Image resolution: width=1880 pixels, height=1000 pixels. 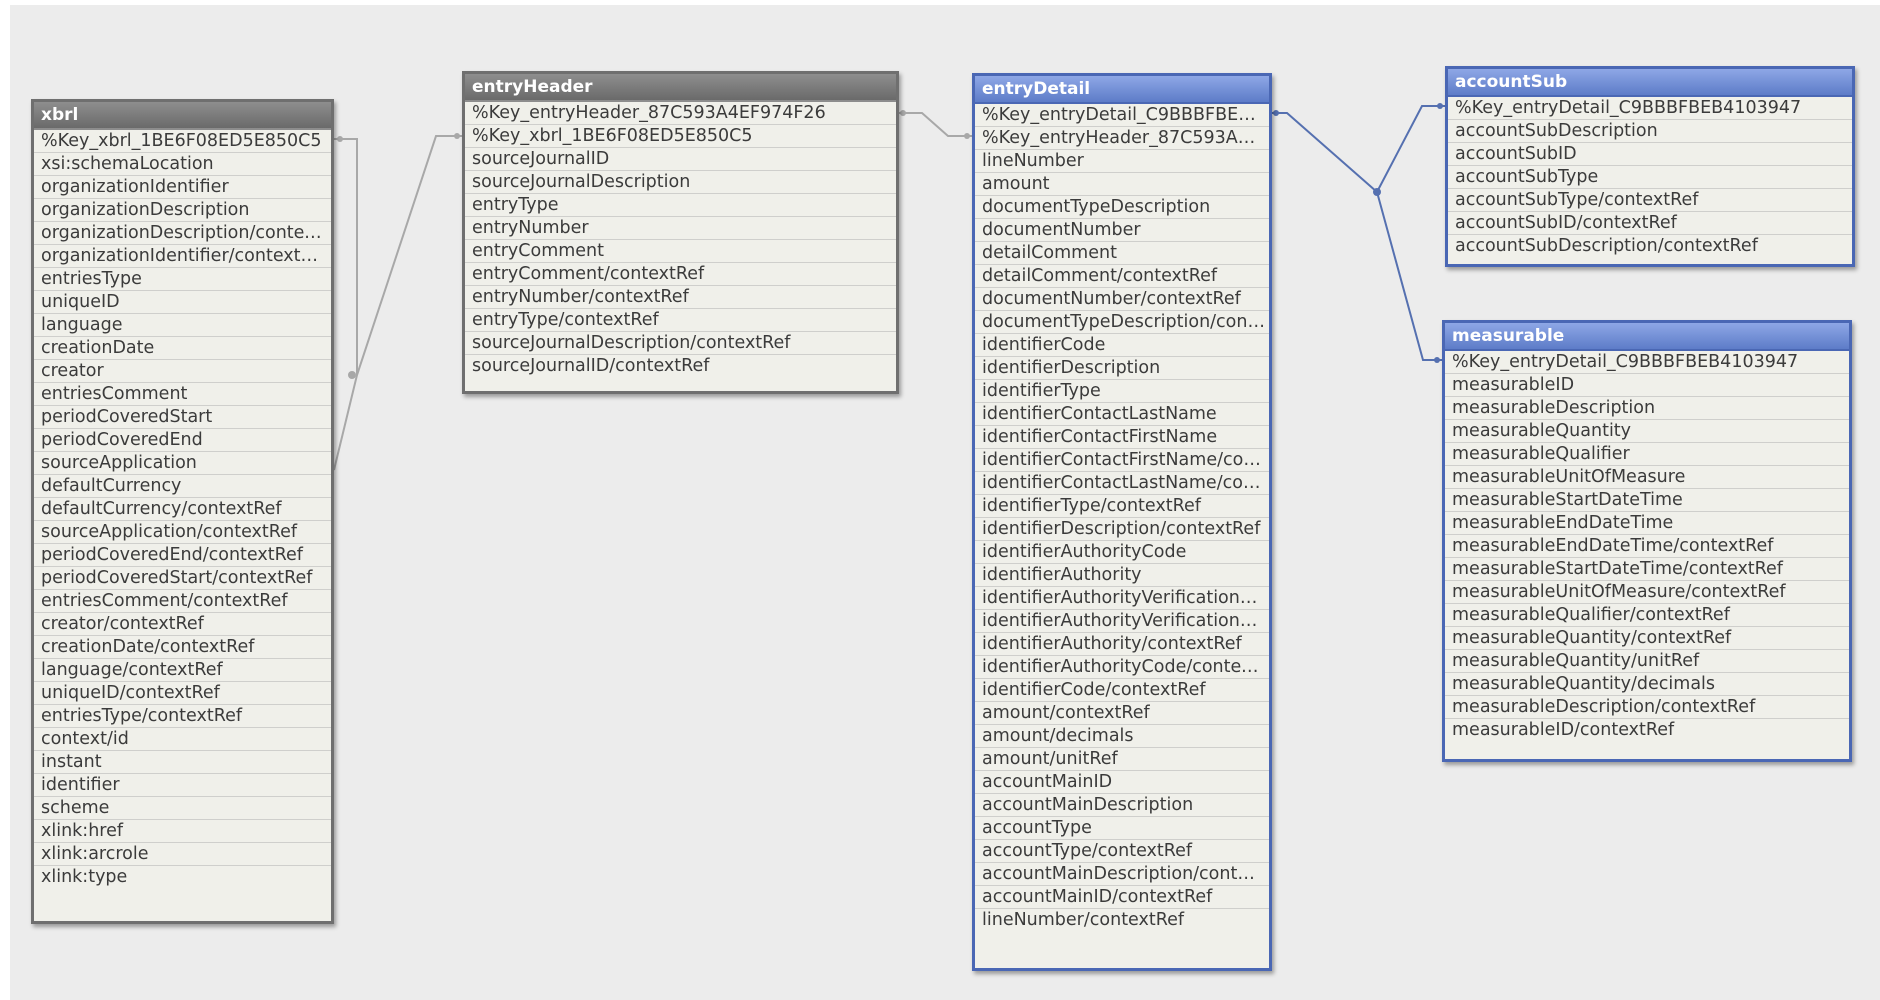 What do you see at coordinates (1122, 598) in the screenshot?
I see `field-row: identifierAuthorityVerificationDate` at bounding box center [1122, 598].